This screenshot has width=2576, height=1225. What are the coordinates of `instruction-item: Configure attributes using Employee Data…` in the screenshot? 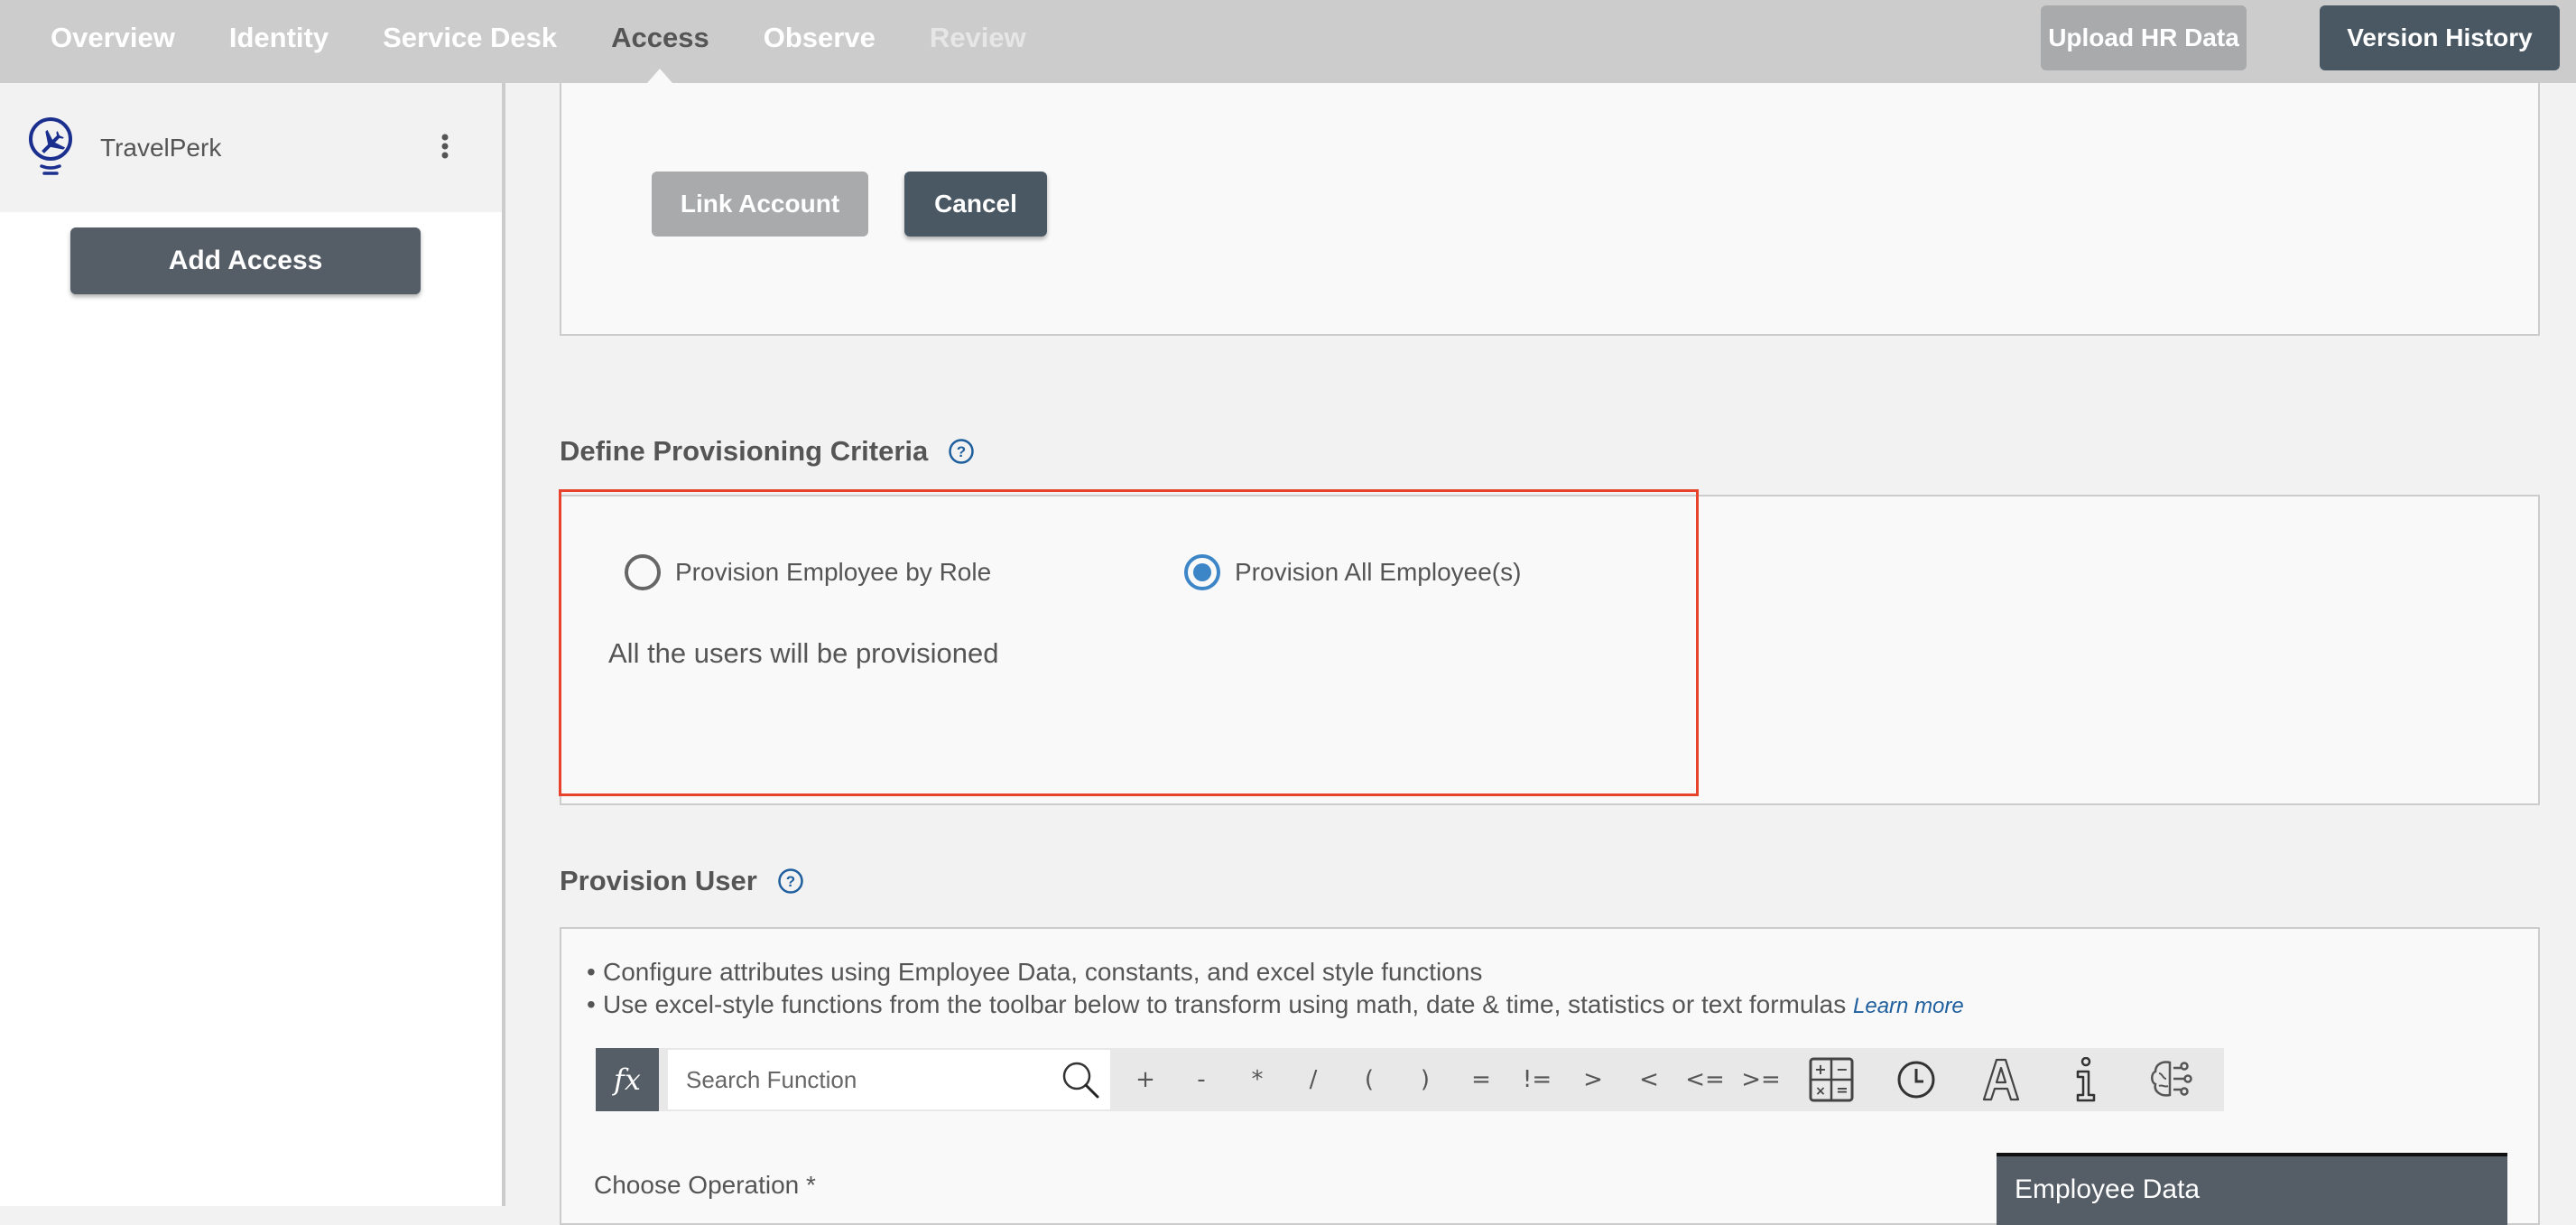 It's located at (1276, 972).